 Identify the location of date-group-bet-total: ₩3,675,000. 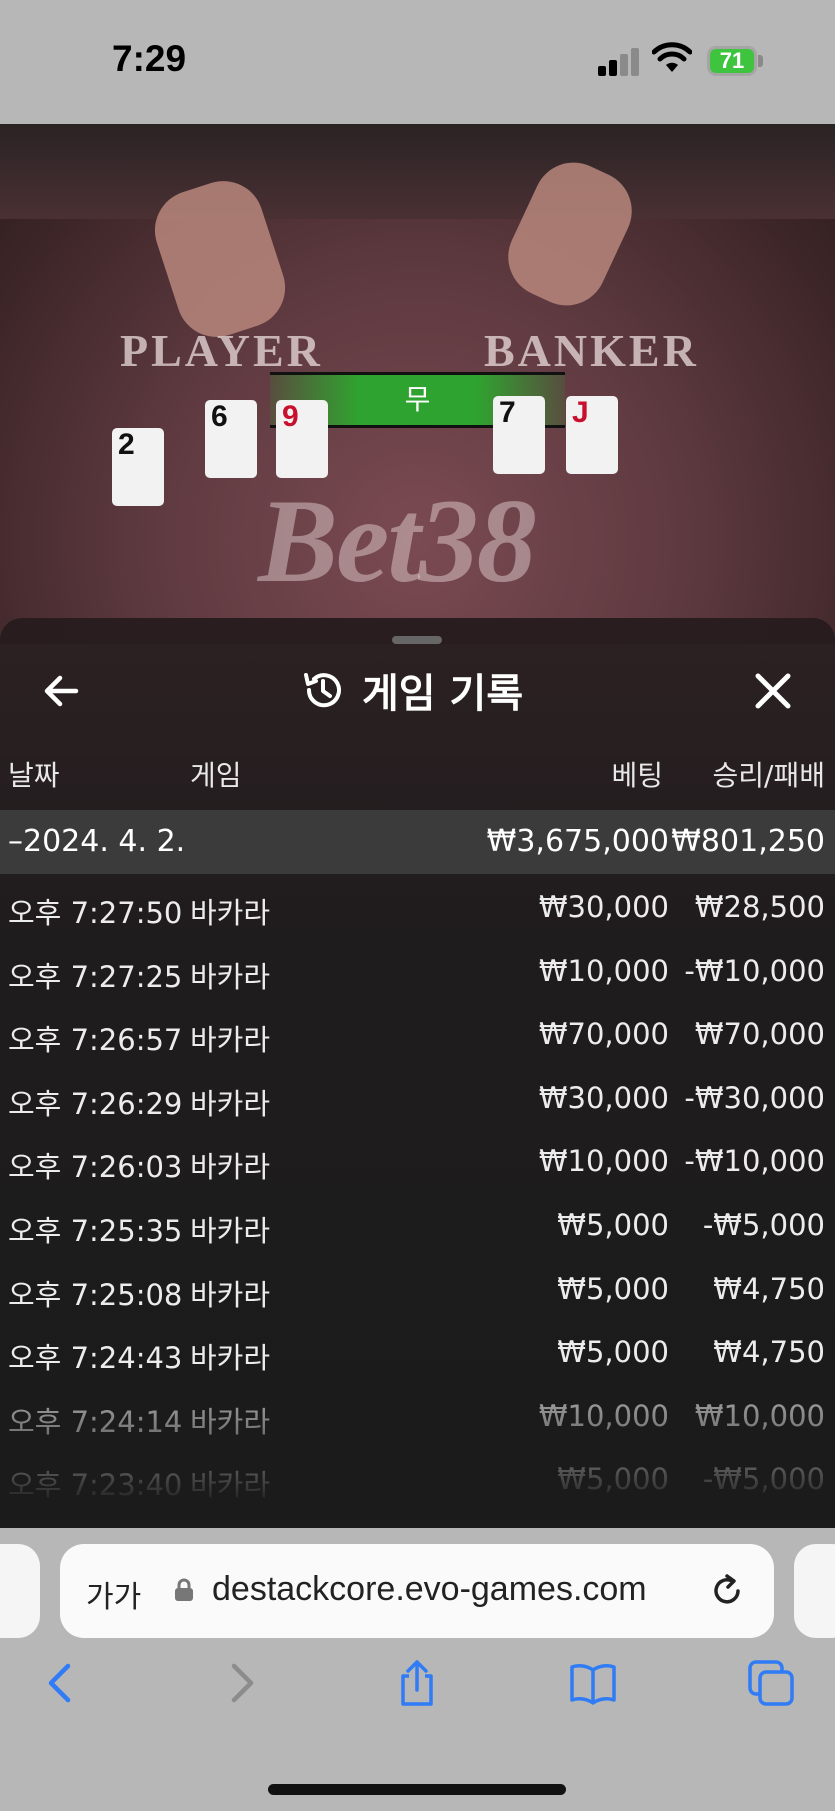
(577, 841).